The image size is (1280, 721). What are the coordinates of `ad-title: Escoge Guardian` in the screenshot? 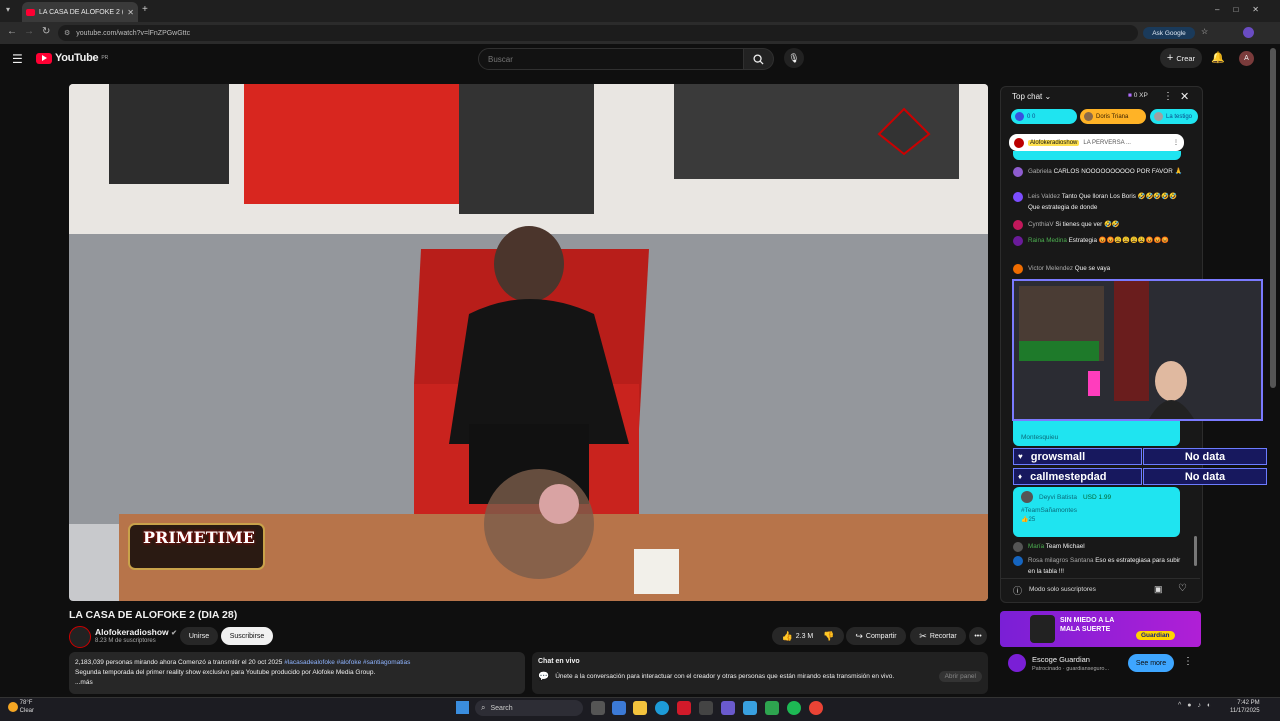 It's located at (1061, 659).